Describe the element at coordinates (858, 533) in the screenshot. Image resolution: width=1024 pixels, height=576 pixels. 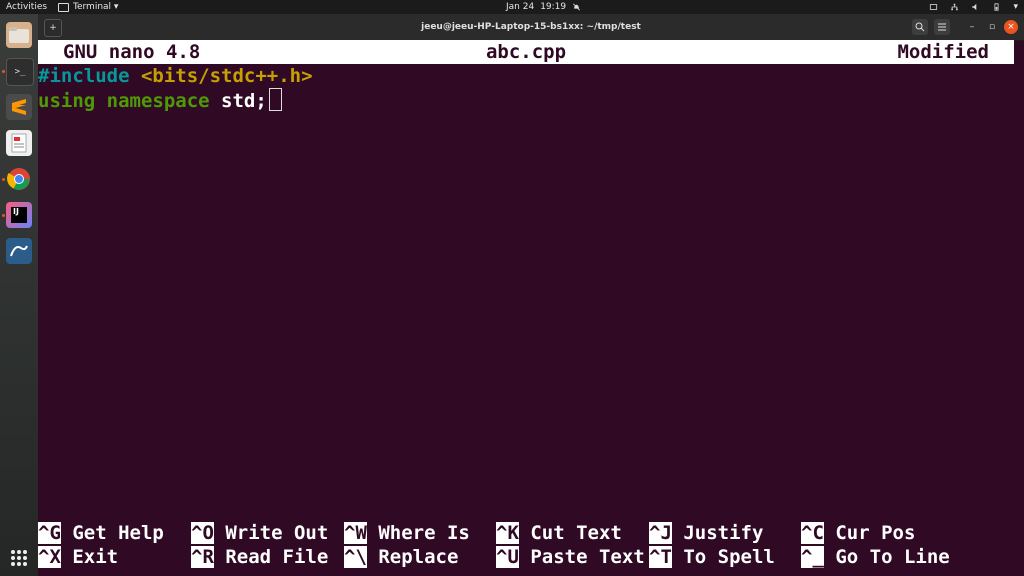
I see `shortcut-cur-pos: ^C Cur Pos` at that location.